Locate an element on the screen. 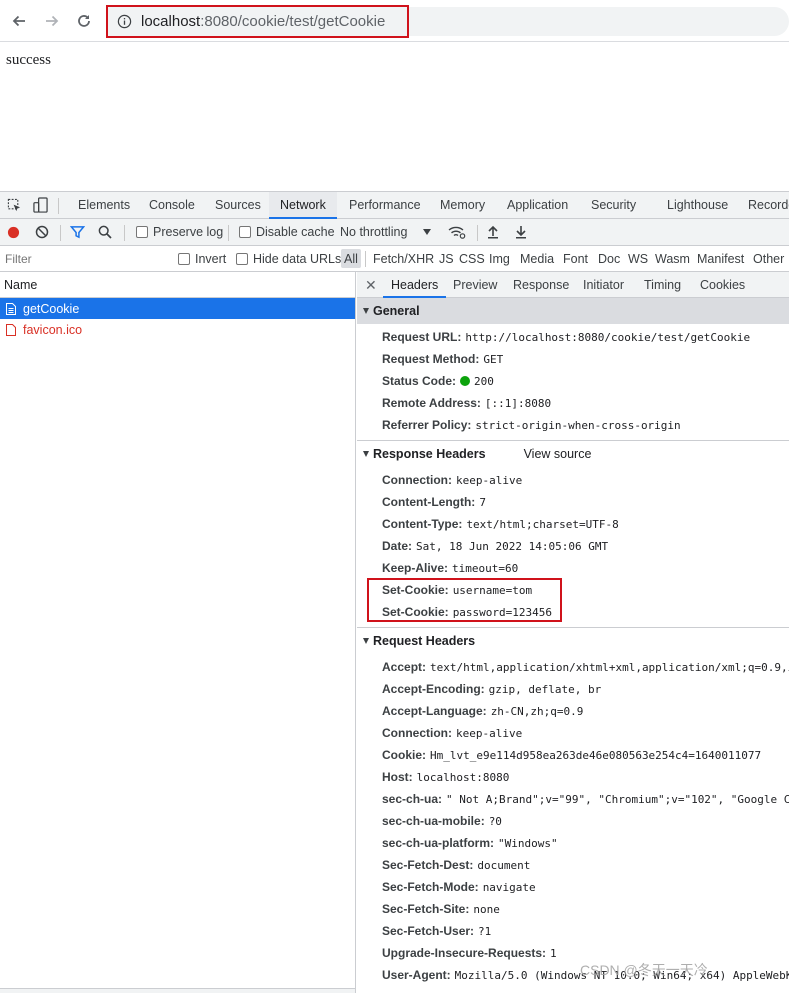 Image resolution: width=789 pixels, height=993 pixels. preserve-log-label: Preserve log is located at coordinates (188, 232).